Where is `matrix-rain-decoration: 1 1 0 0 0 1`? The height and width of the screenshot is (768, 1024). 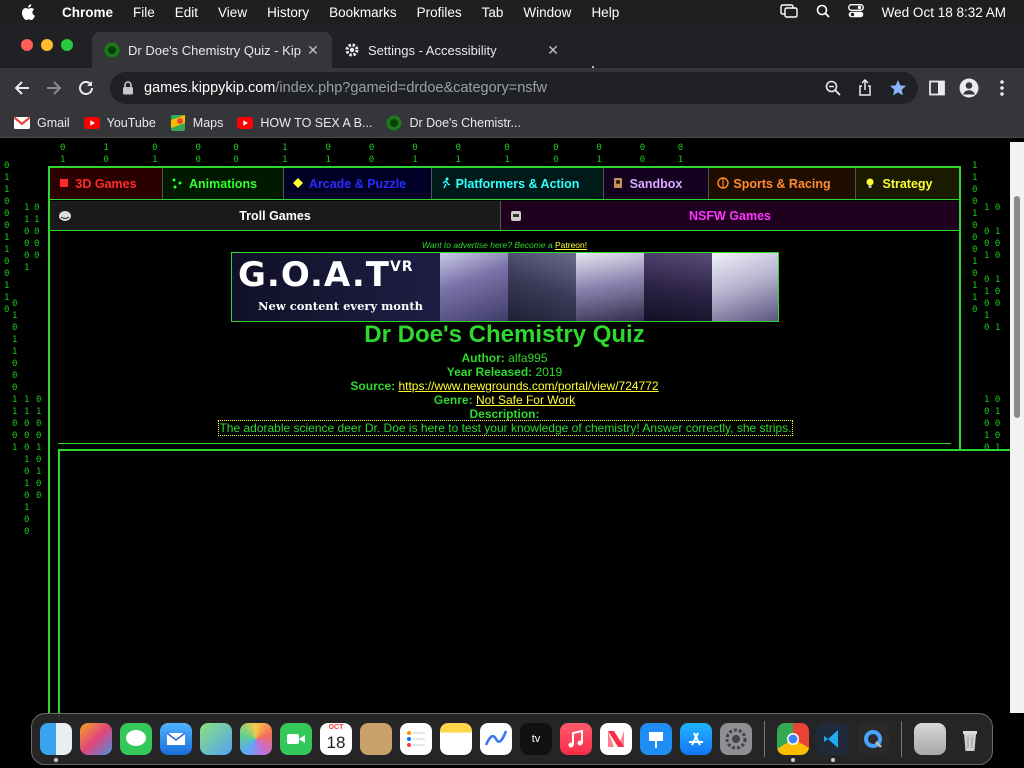
matrix-rain-decoration: 1 1 0 0 0 1 is located at coordinates (27, 238).